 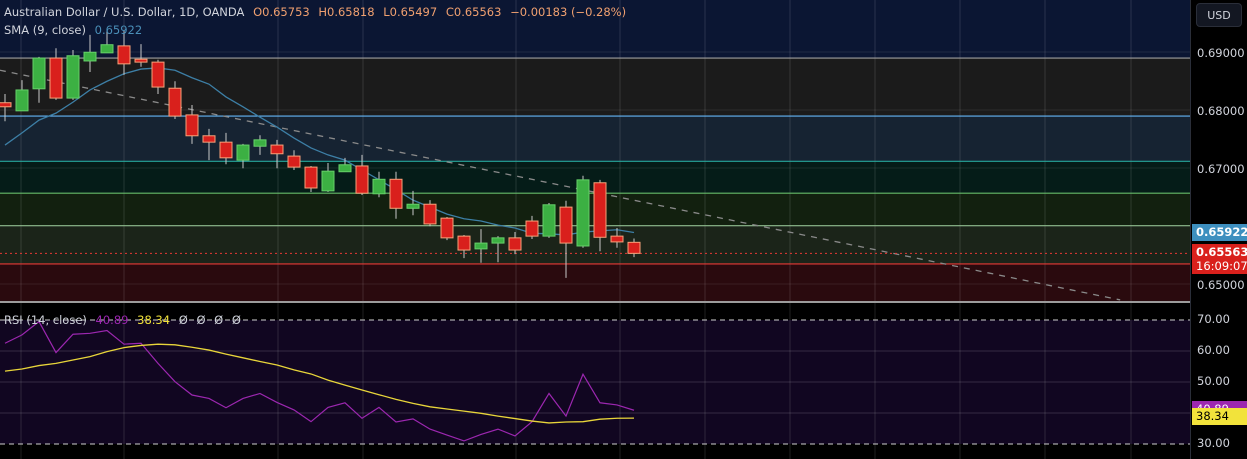 I want to click on bar-countdown: 16:09:07, so click(x=1221, y=266).